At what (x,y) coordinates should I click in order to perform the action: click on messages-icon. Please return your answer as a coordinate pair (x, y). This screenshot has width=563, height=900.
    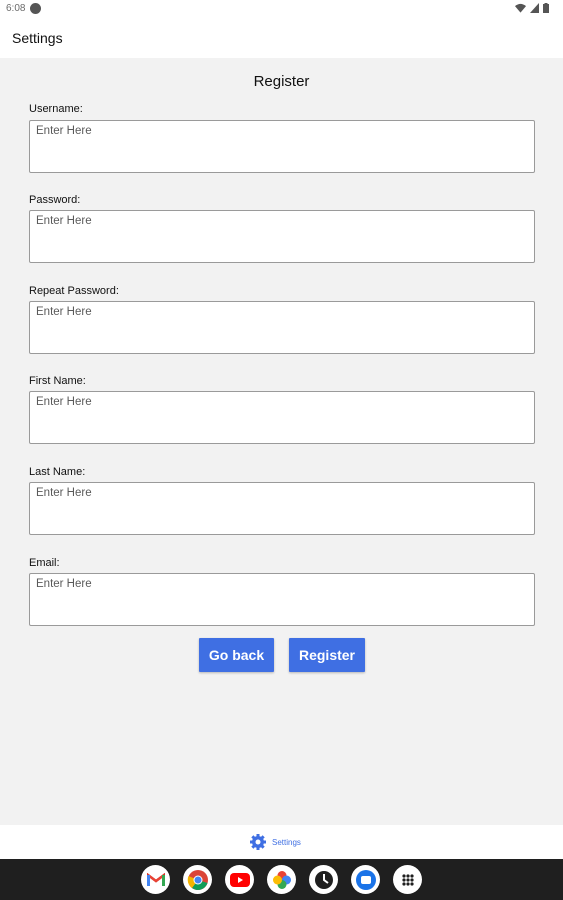
    Looking at the image, I should click on (365, 879).